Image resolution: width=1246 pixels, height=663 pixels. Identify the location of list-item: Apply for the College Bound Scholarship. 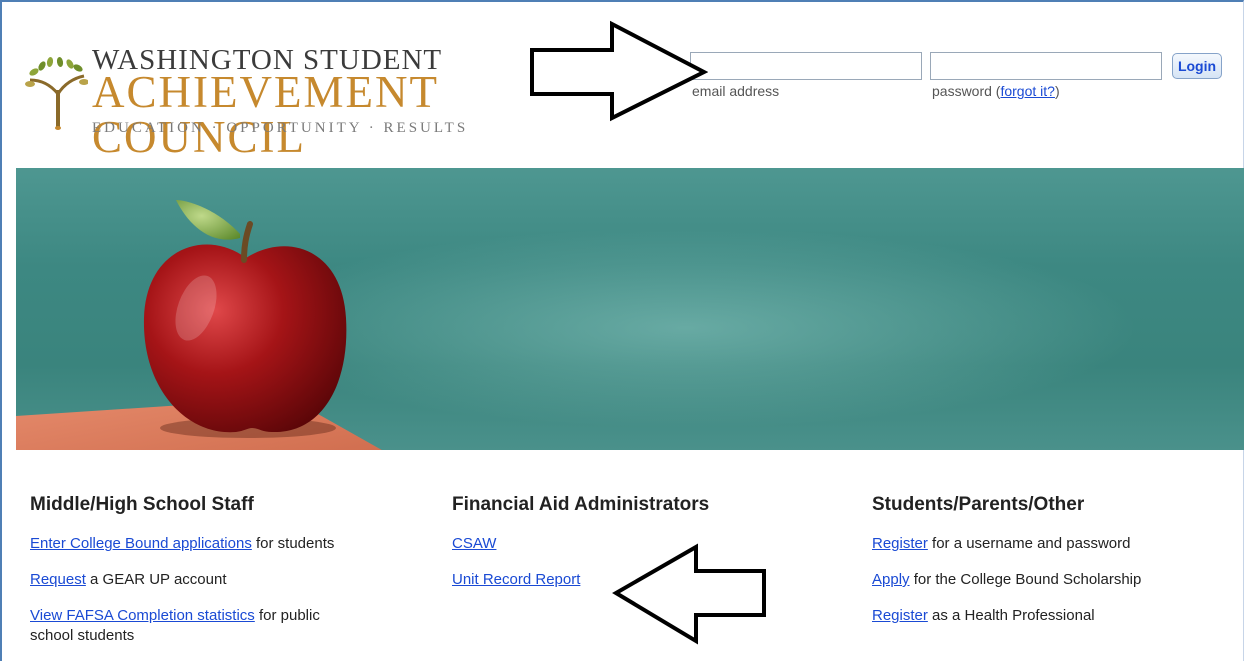
(1059, 580).